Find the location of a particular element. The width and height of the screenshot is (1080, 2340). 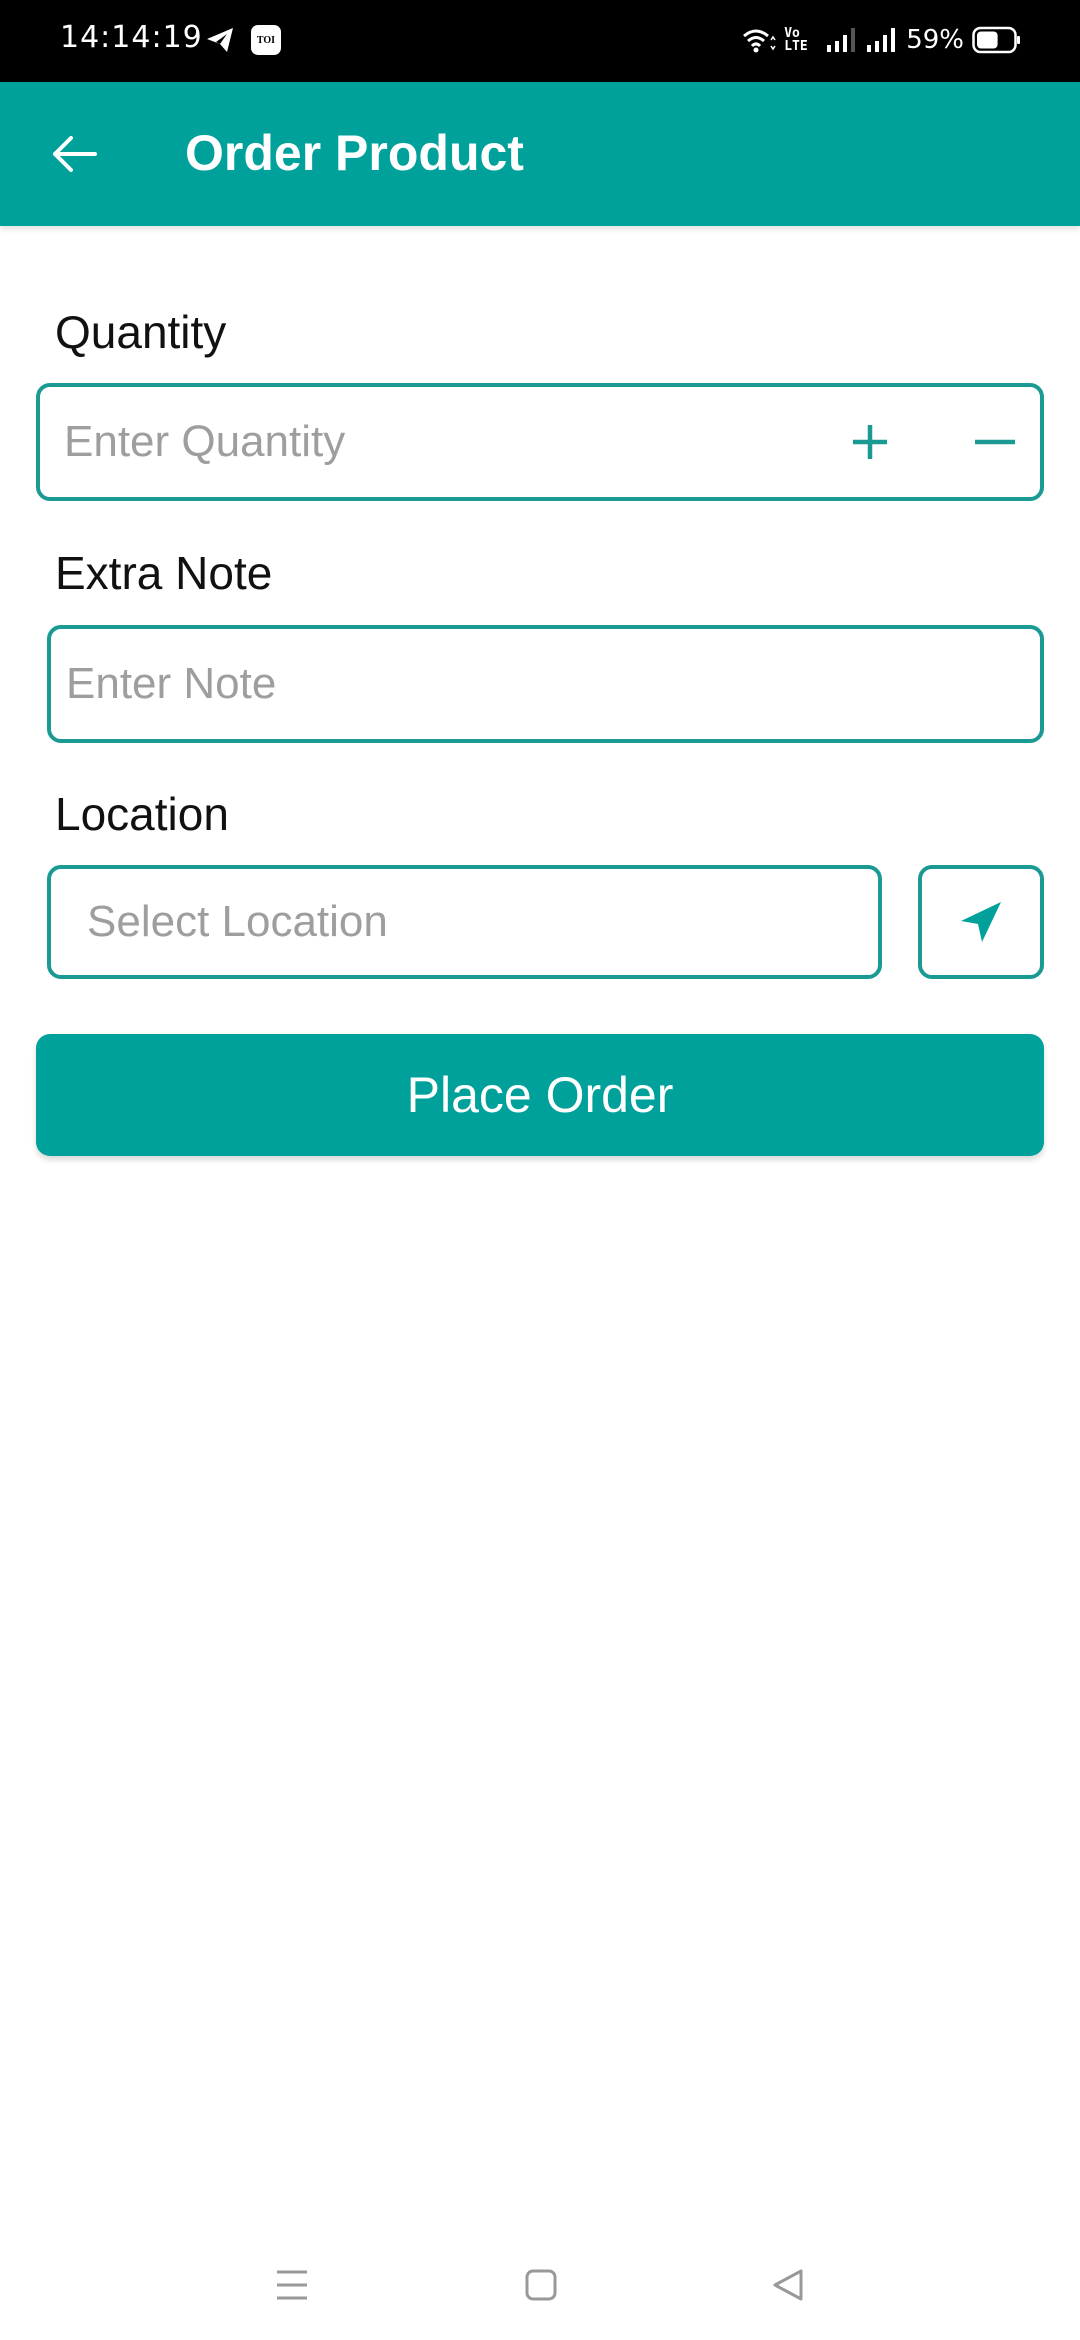

system-back-button is located at coordinates (788, 2285).